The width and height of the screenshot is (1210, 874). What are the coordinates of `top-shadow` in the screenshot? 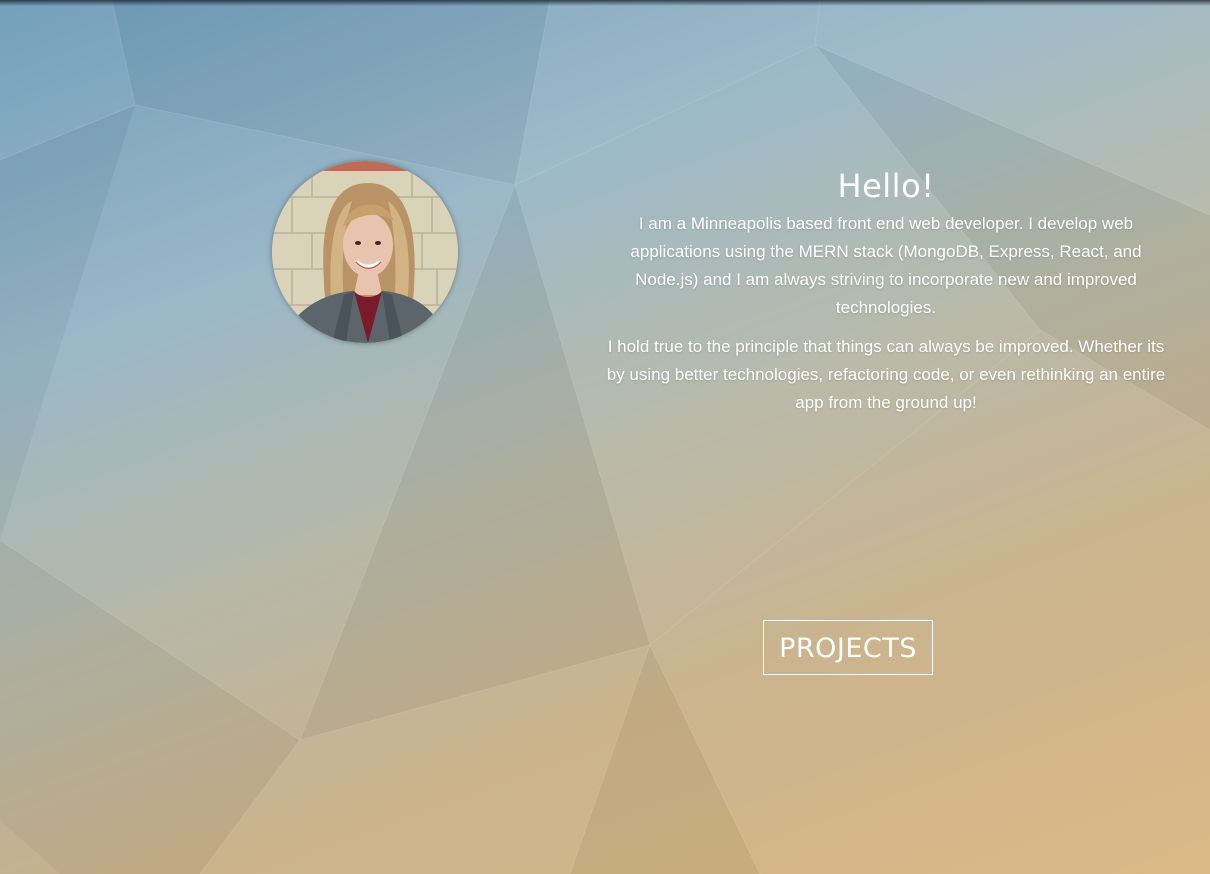 It's located at (605, 3).